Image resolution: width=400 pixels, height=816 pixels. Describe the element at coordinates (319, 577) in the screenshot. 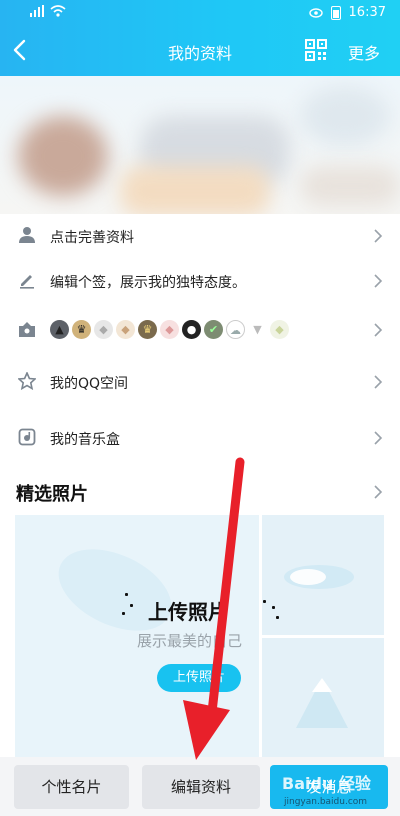

I see `leaf-decoration` at that location.